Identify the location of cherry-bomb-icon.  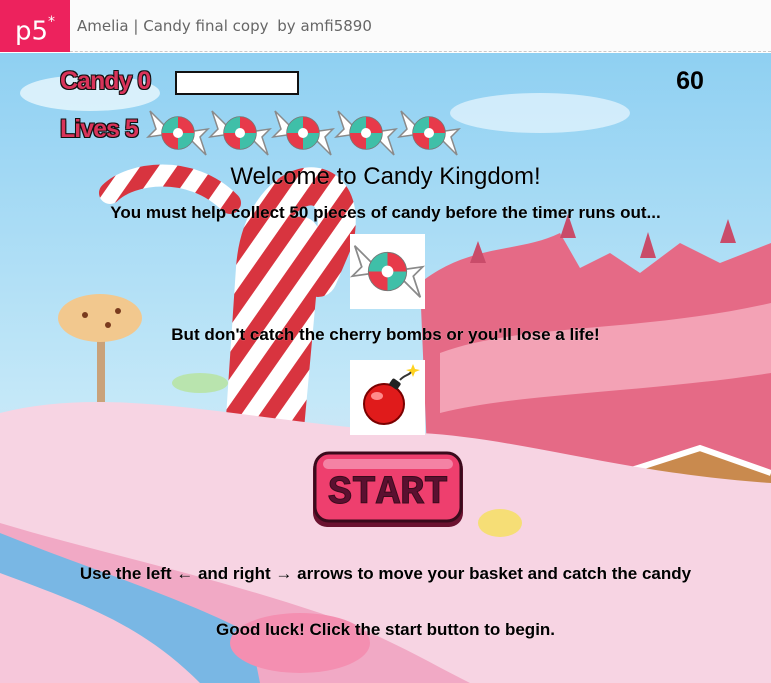
(391, 394).